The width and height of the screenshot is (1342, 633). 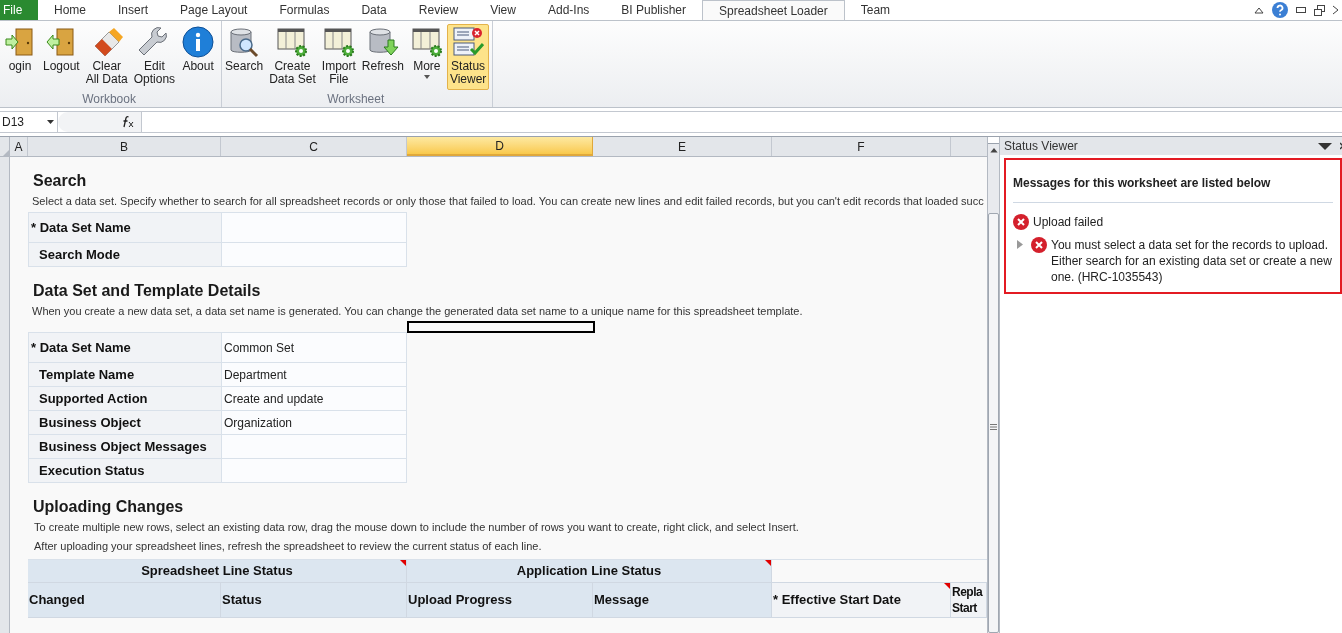 What do you see at coordinates (1041, 146) in the screenshot?
I see `pane-title: Status Viewer` at bounding box center [1041, 146].